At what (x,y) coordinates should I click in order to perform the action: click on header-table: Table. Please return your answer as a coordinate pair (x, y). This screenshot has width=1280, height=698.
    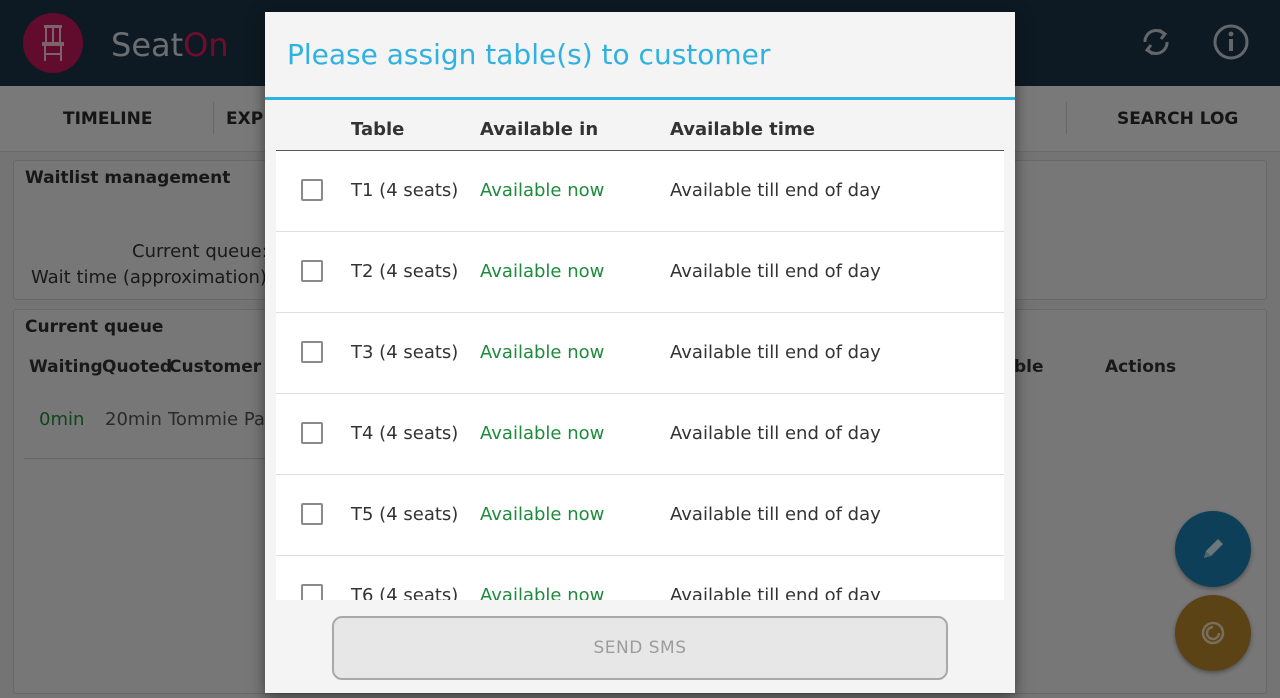
    Looking at the image, I should click on (378, 129).